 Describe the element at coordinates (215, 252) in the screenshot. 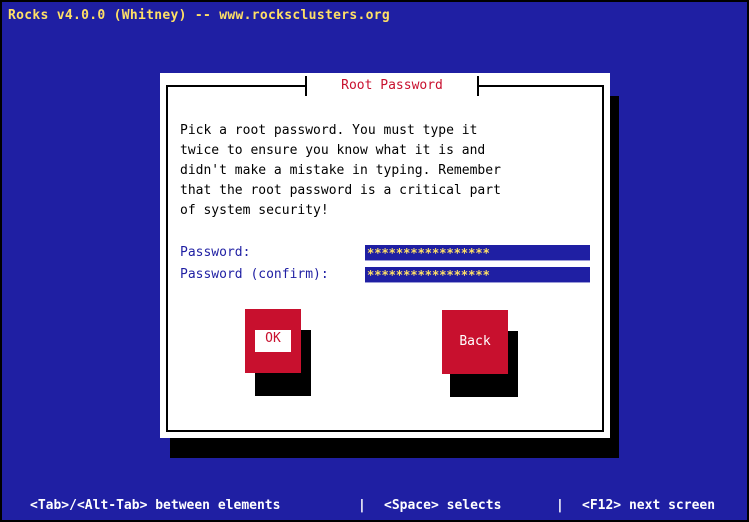

I see `password-label: Password:` at that location.